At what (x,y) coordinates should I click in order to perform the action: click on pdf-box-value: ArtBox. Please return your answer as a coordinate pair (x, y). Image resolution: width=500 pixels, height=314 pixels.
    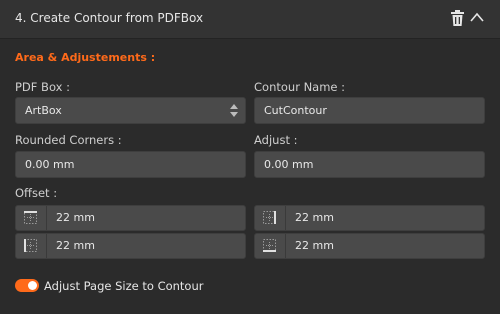
    Looking at the image, I should click on (43, 110).